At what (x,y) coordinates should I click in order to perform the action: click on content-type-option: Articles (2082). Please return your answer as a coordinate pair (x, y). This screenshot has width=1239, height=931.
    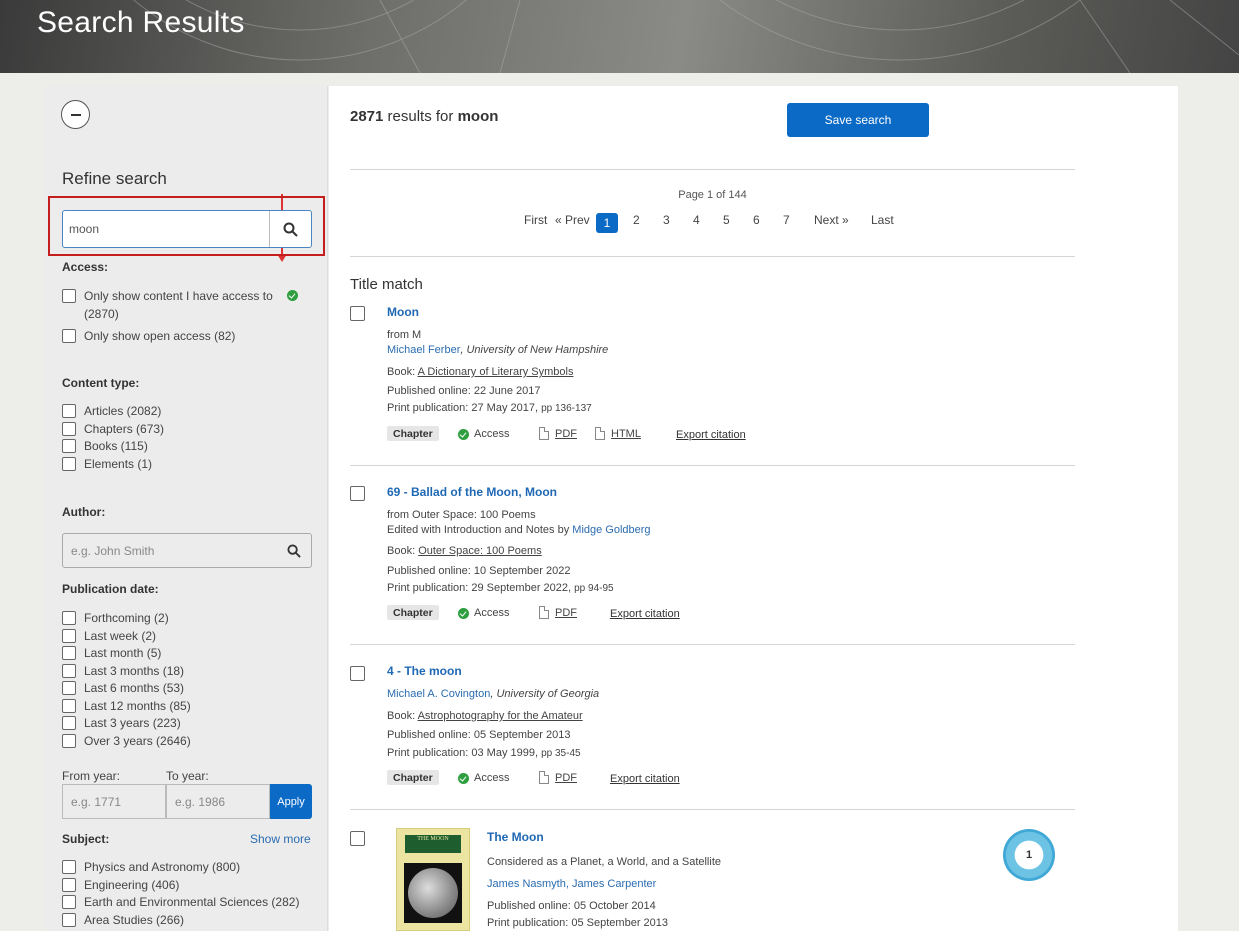
    Looking at the image, I should click on (111, 412).